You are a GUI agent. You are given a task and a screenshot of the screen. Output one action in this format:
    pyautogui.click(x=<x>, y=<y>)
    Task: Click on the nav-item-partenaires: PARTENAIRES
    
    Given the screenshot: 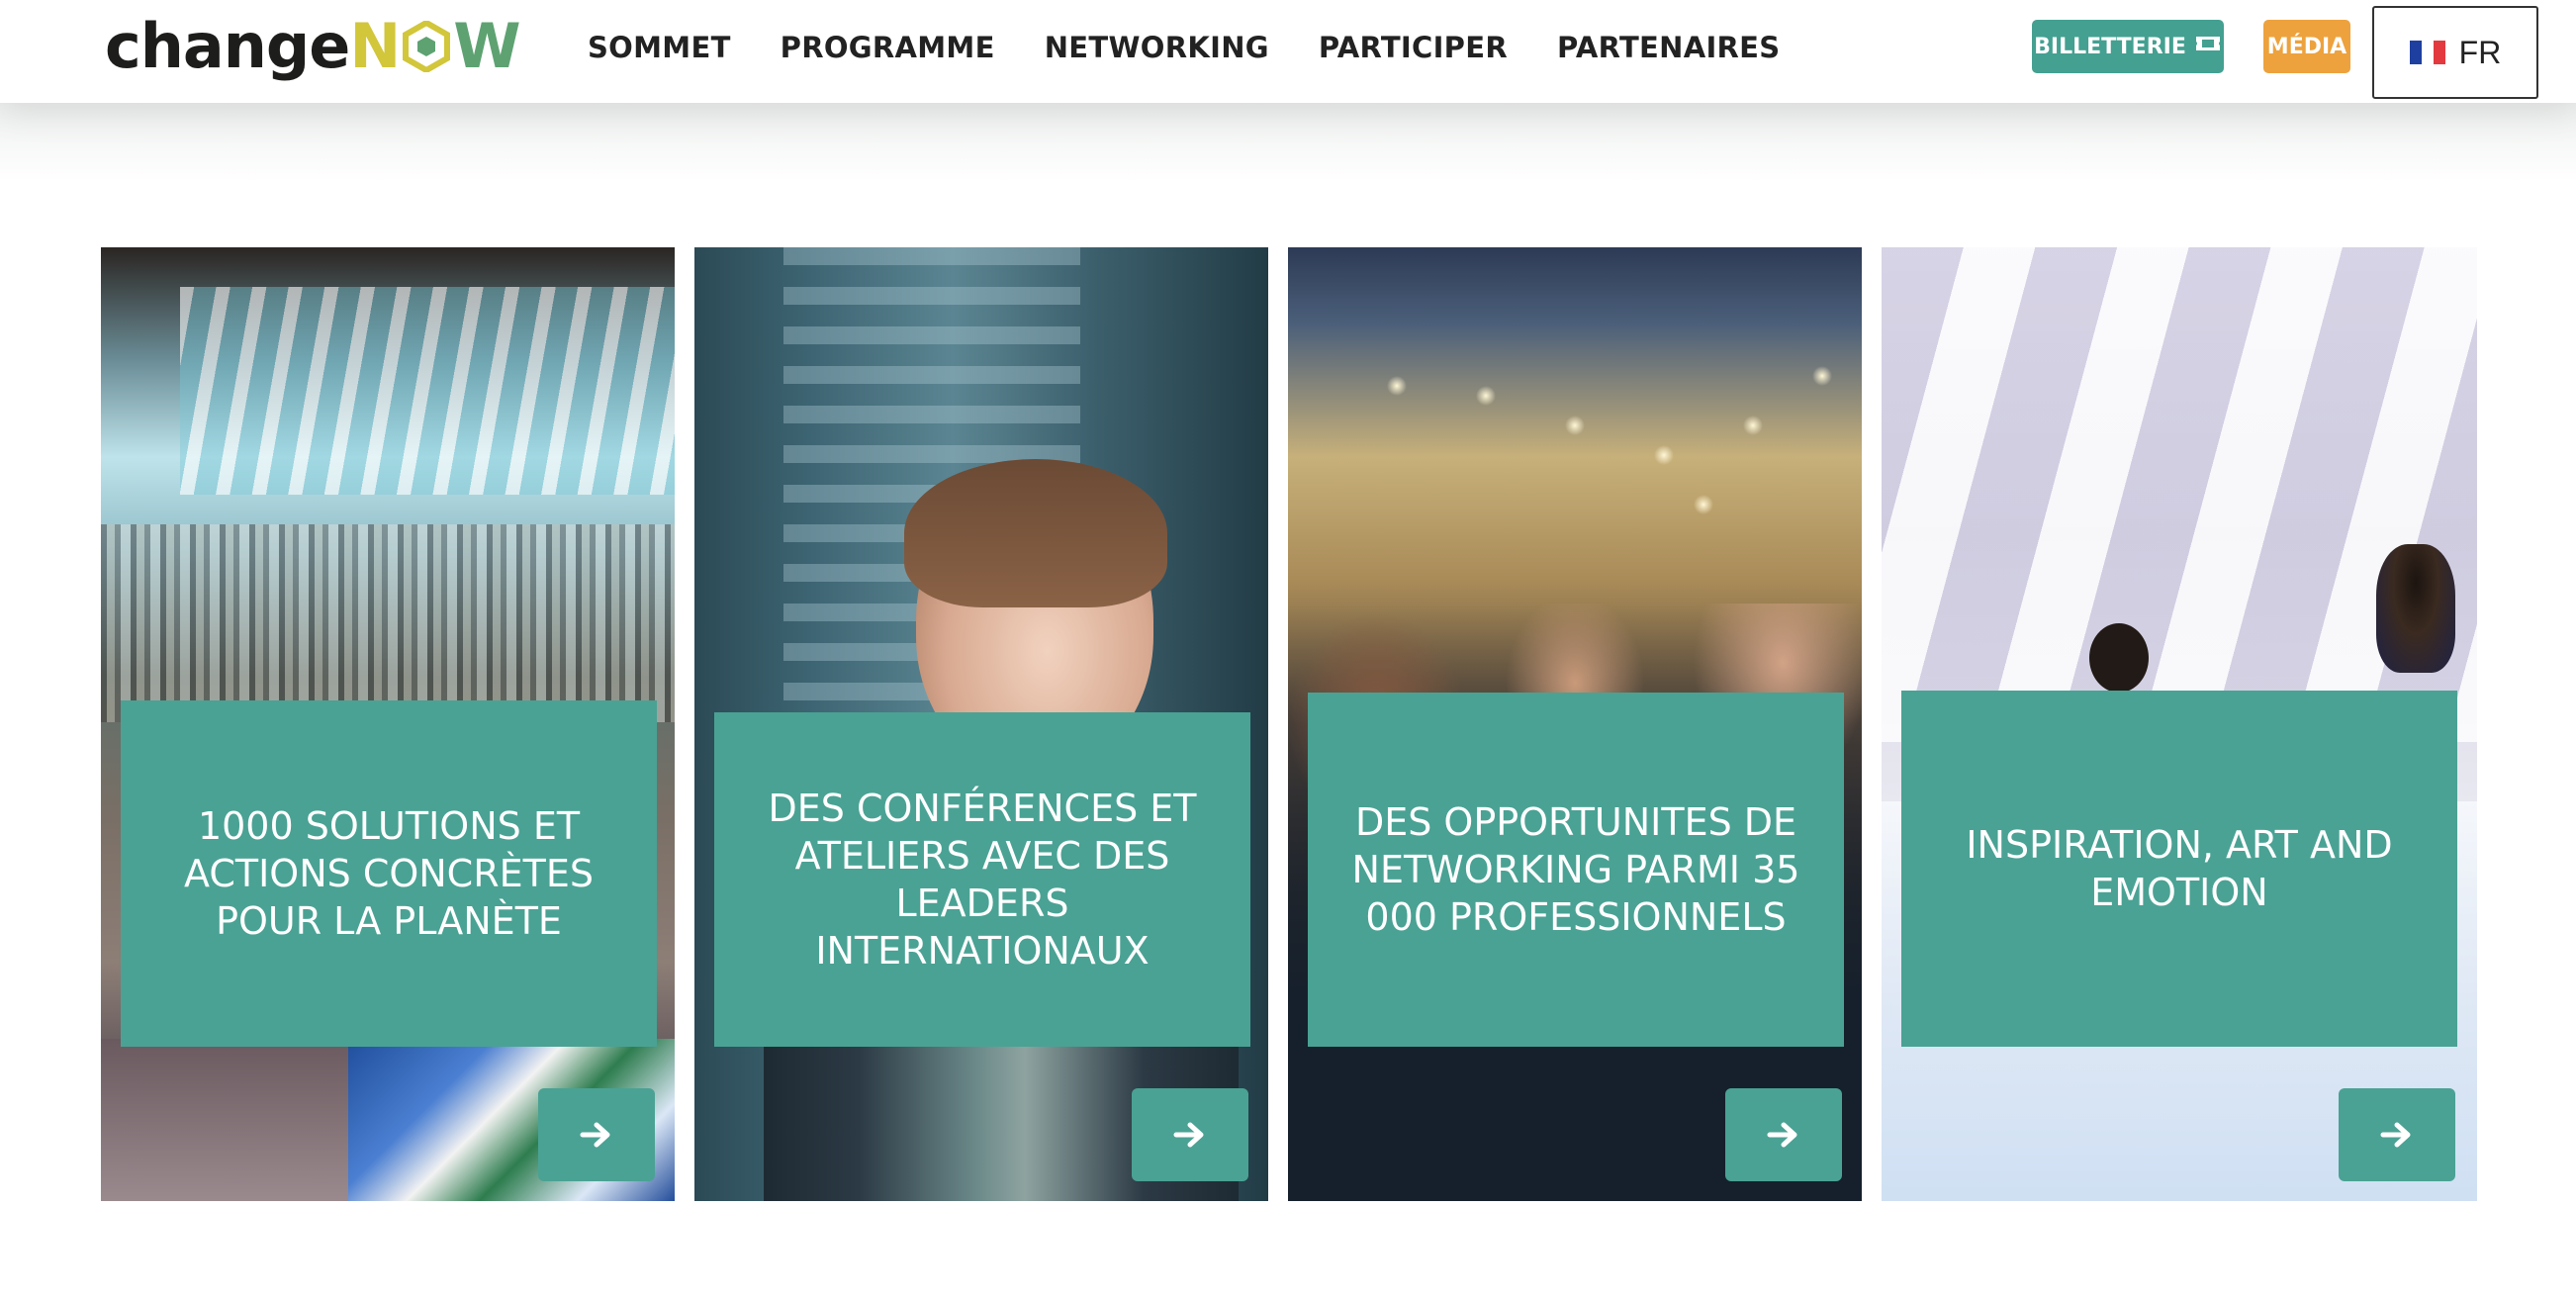 What is the action you would take?
    pyautogui.click(x=1669, y=47)
    